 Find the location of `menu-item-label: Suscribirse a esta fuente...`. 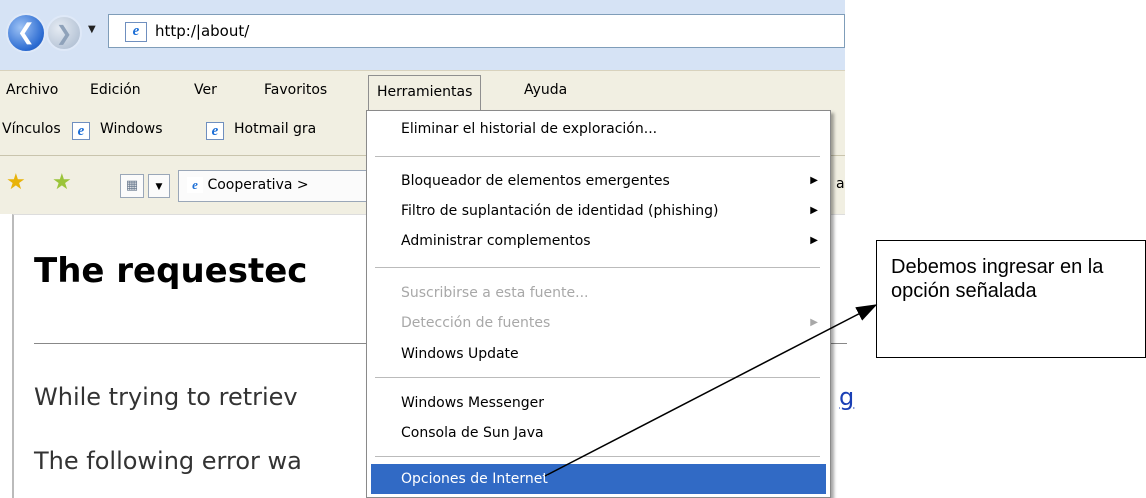

menu-item-label: Suscribirse a esta fuente... is located at coordinates (495, 293).